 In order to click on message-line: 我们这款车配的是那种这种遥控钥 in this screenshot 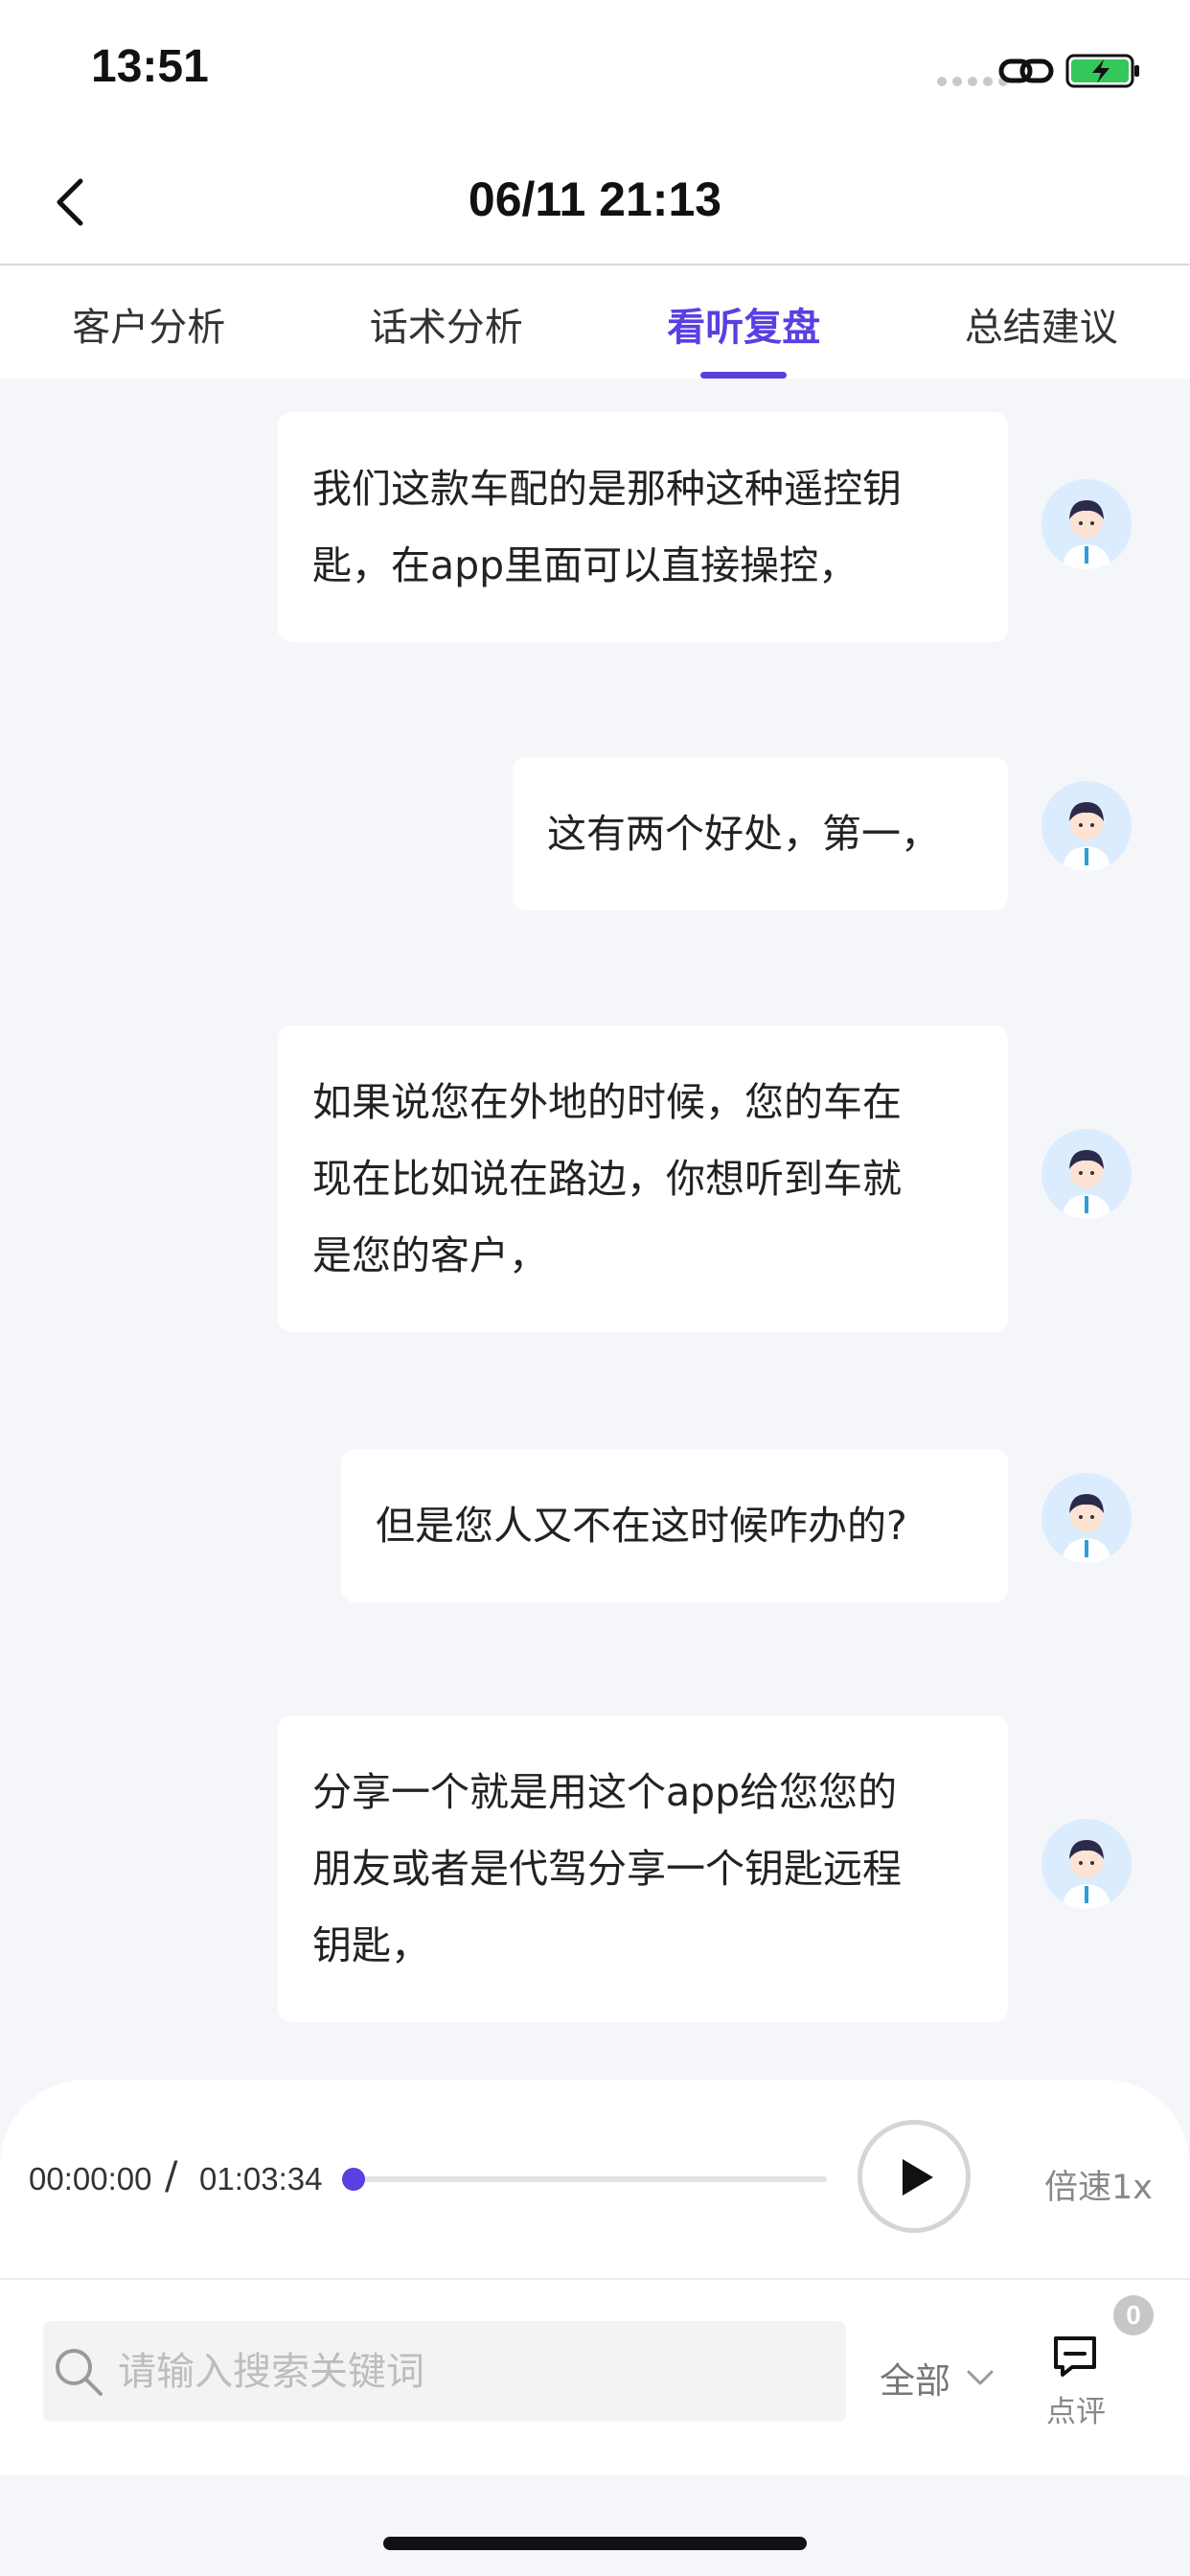, I will do `click(607, 489)`.